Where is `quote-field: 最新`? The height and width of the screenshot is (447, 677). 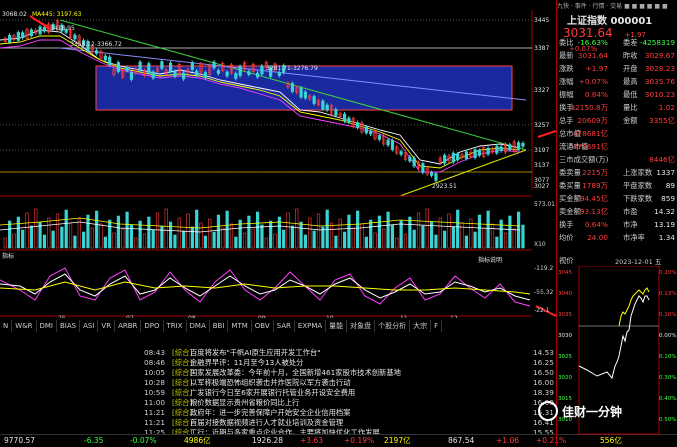
quote-field: 最新 is located at coordinates (566, 55).